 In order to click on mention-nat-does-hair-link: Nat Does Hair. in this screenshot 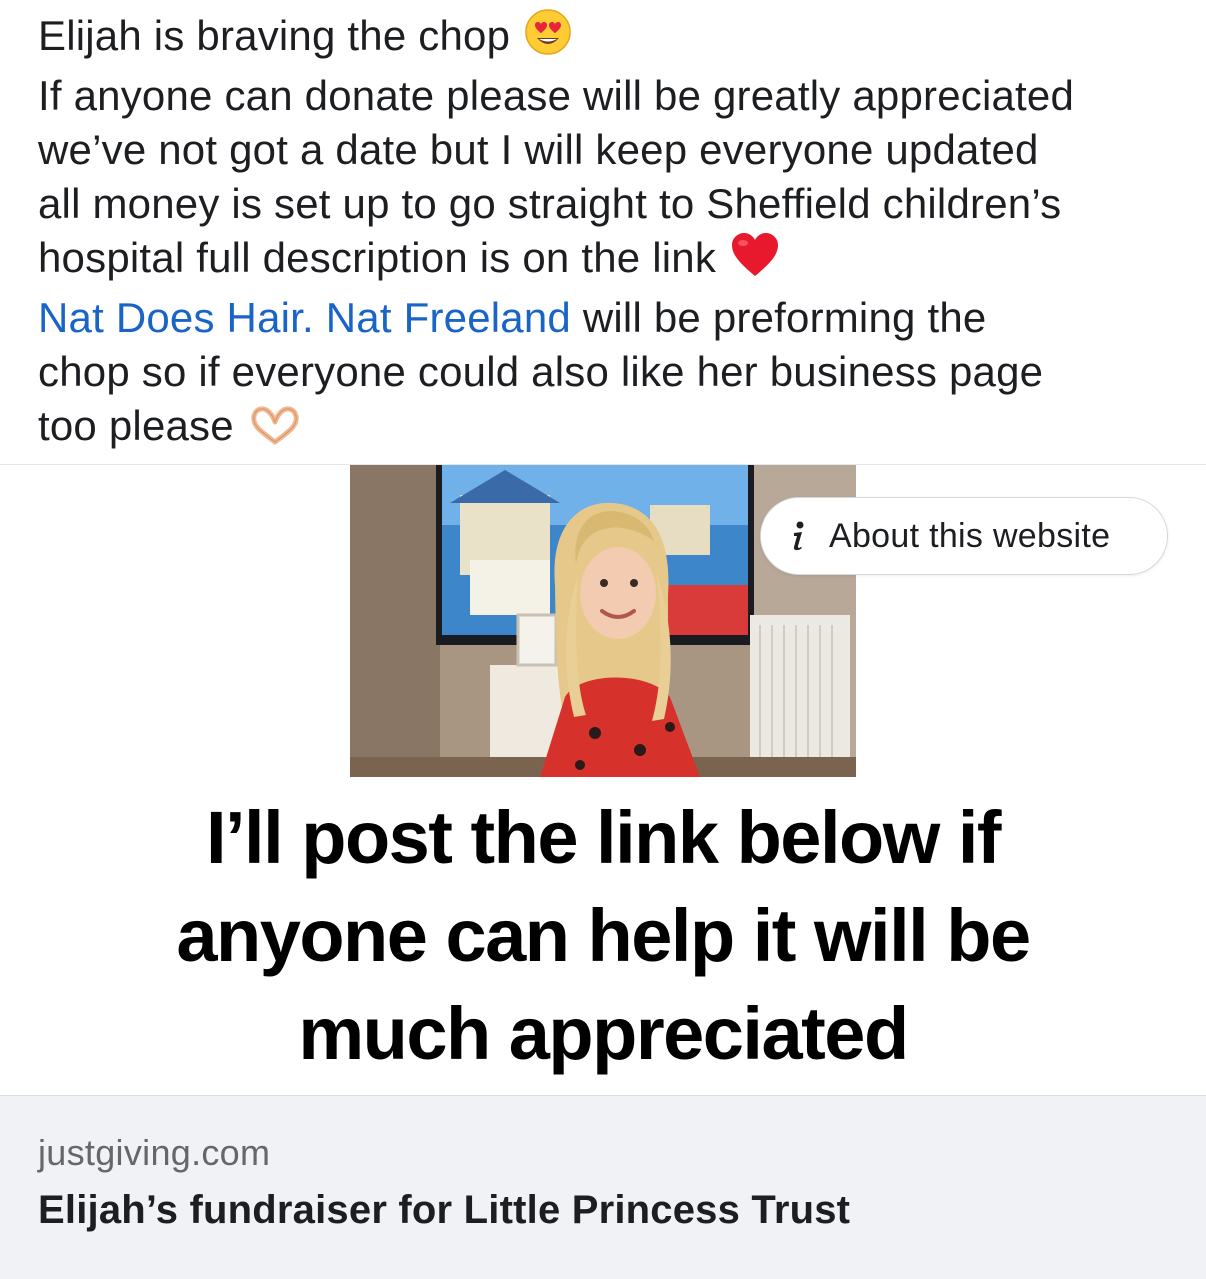, I will do `click(176, 317)`.